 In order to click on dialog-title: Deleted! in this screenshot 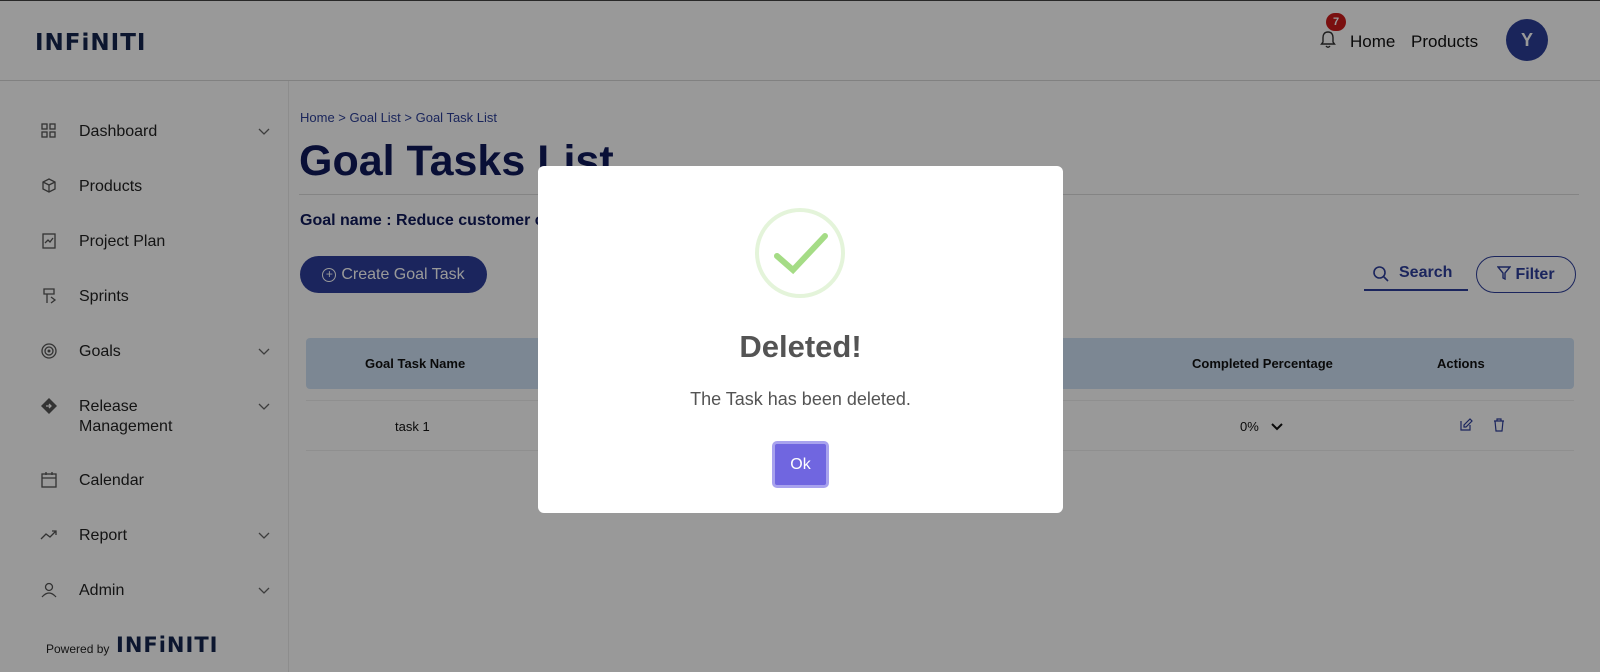, I will do `click(800, 346)`.